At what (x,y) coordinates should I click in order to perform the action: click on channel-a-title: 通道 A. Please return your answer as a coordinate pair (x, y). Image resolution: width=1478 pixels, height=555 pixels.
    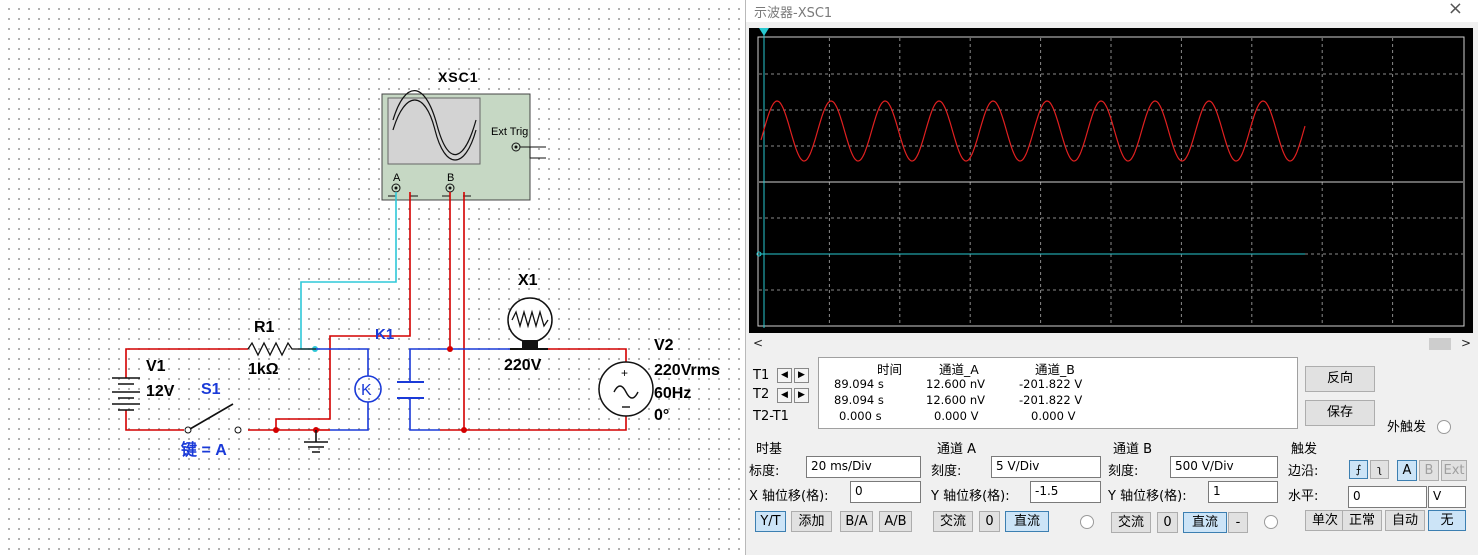
    Looking at the image, I should click on (957, 449).